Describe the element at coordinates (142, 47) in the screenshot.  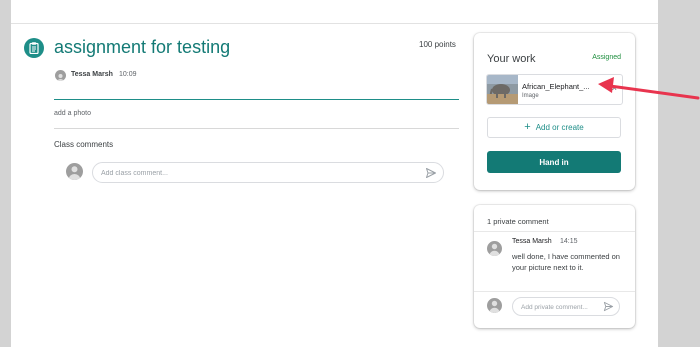
I see `page-title: assignment for testing` at that location.